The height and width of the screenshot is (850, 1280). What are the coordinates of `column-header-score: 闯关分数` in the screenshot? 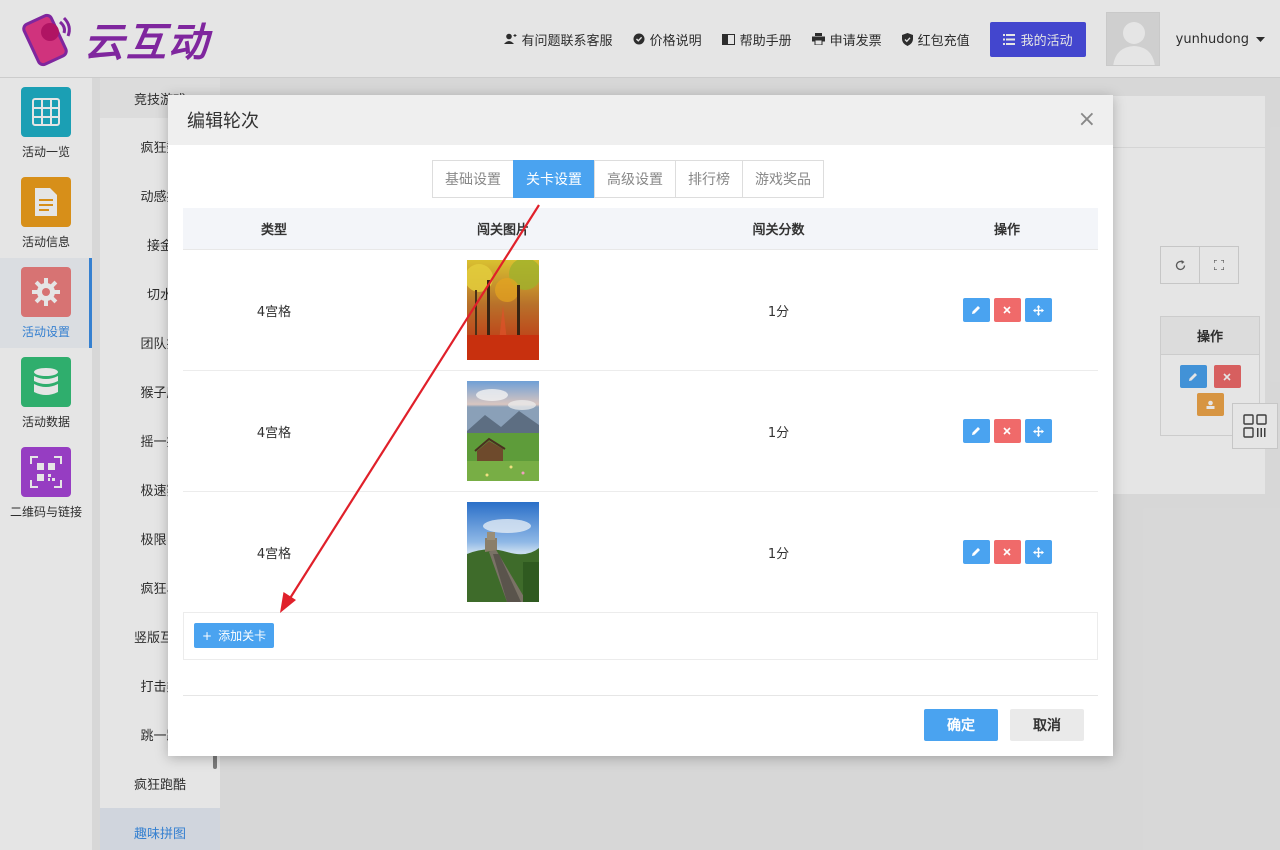 It's located at (778, 230).